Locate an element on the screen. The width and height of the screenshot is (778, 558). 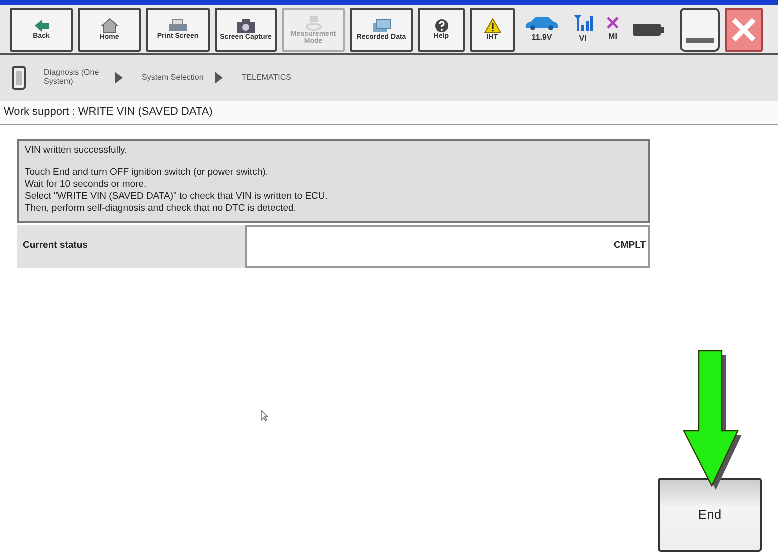
breadcrumb-item: Diagnosis (One System) is located at coordinates (74, 78).